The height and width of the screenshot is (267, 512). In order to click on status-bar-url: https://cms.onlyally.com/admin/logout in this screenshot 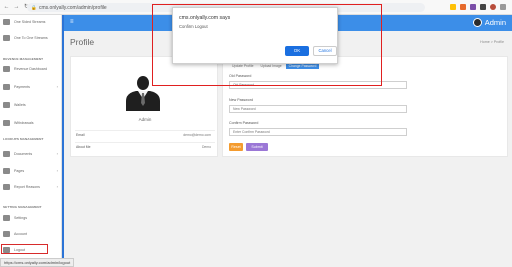, I will do `click(37, 262)`.